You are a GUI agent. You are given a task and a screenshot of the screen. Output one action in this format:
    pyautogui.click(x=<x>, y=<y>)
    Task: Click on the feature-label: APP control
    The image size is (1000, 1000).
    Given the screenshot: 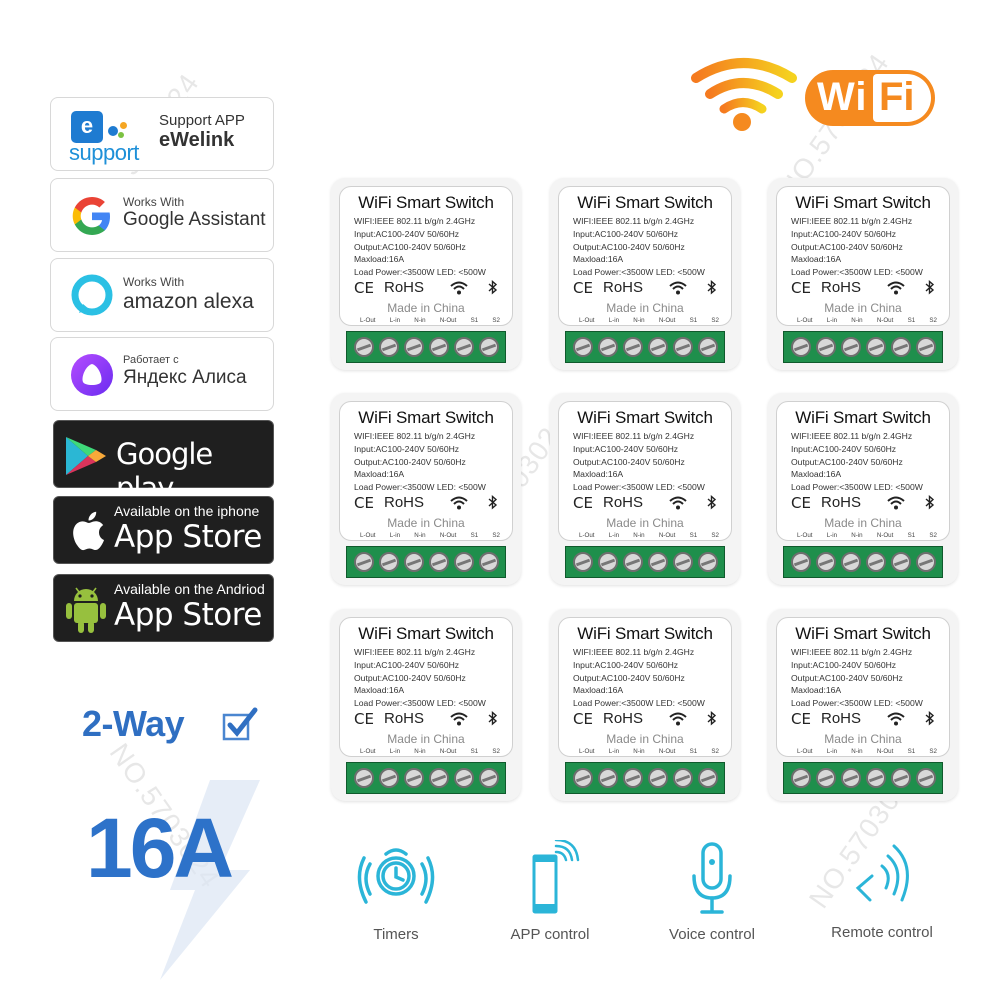 What is the action you would take?
    pyautogui.click(x=550, y=934)
    